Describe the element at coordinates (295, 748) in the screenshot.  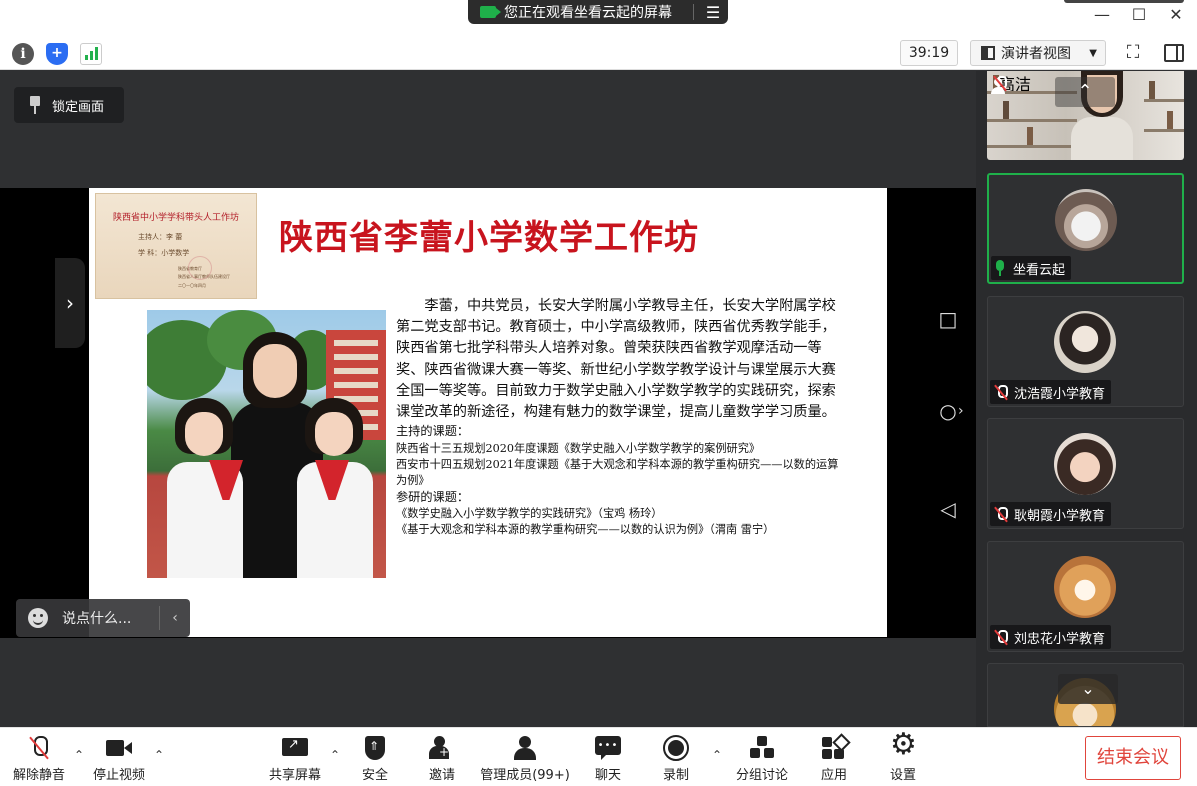
I see `share-screen-icon` at that location.